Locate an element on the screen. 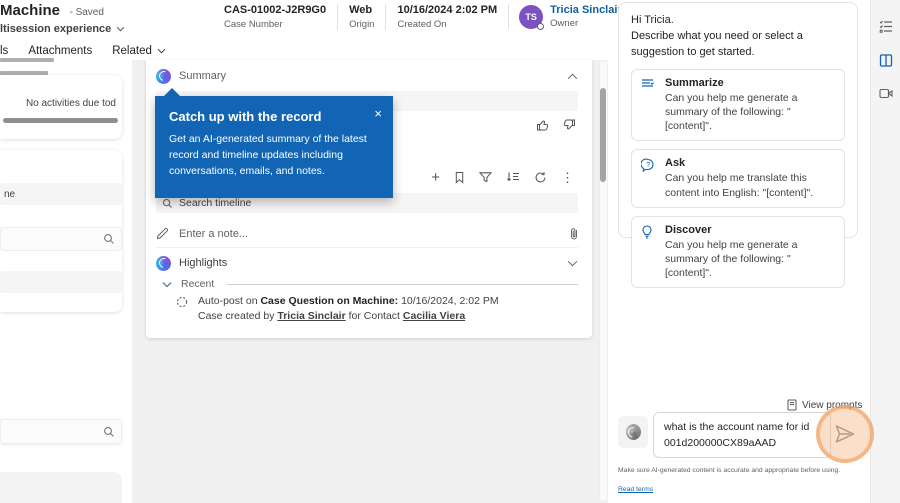 The image size is (900, 503). filter-icon is located at coordinates (485, 177).